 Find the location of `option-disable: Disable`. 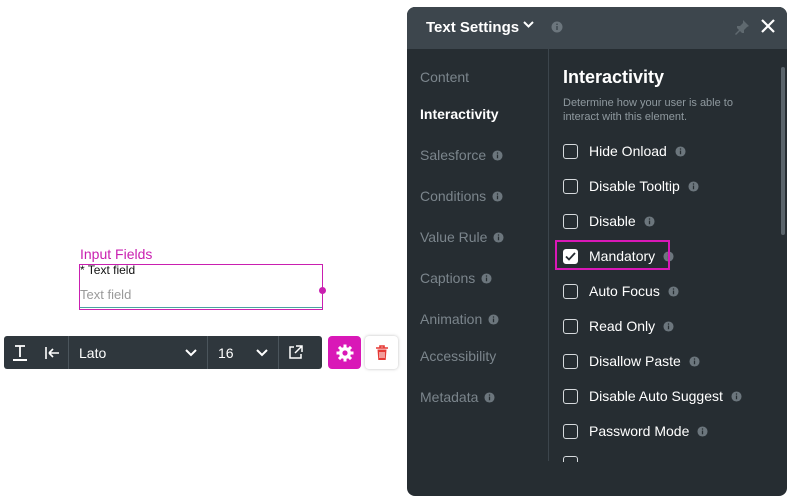

option-disable: Disable is located at coordinates (609, 221).